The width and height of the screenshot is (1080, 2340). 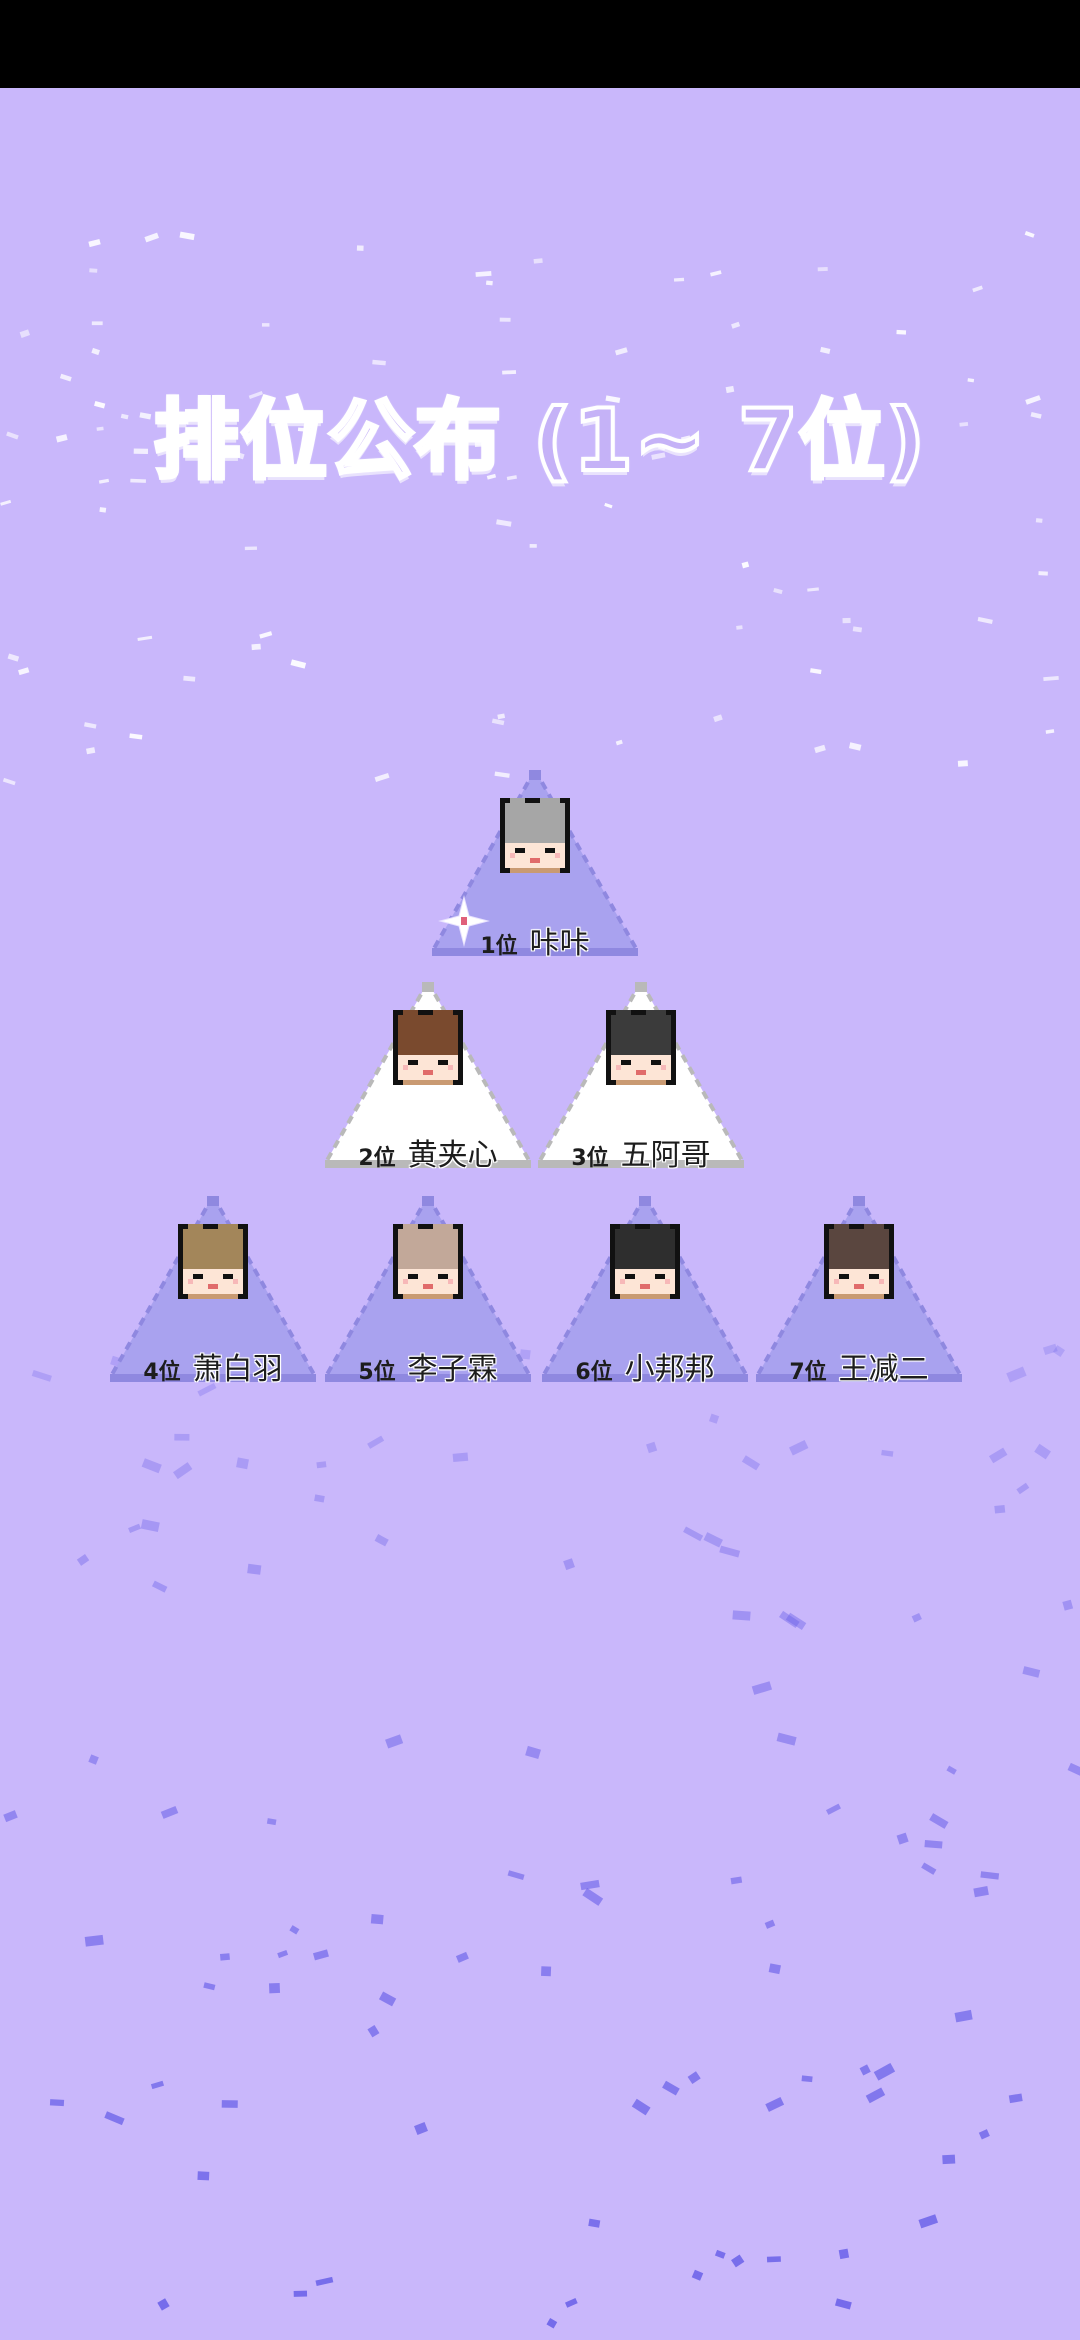 I want to click on status-bar, so click(x=540, y=44).